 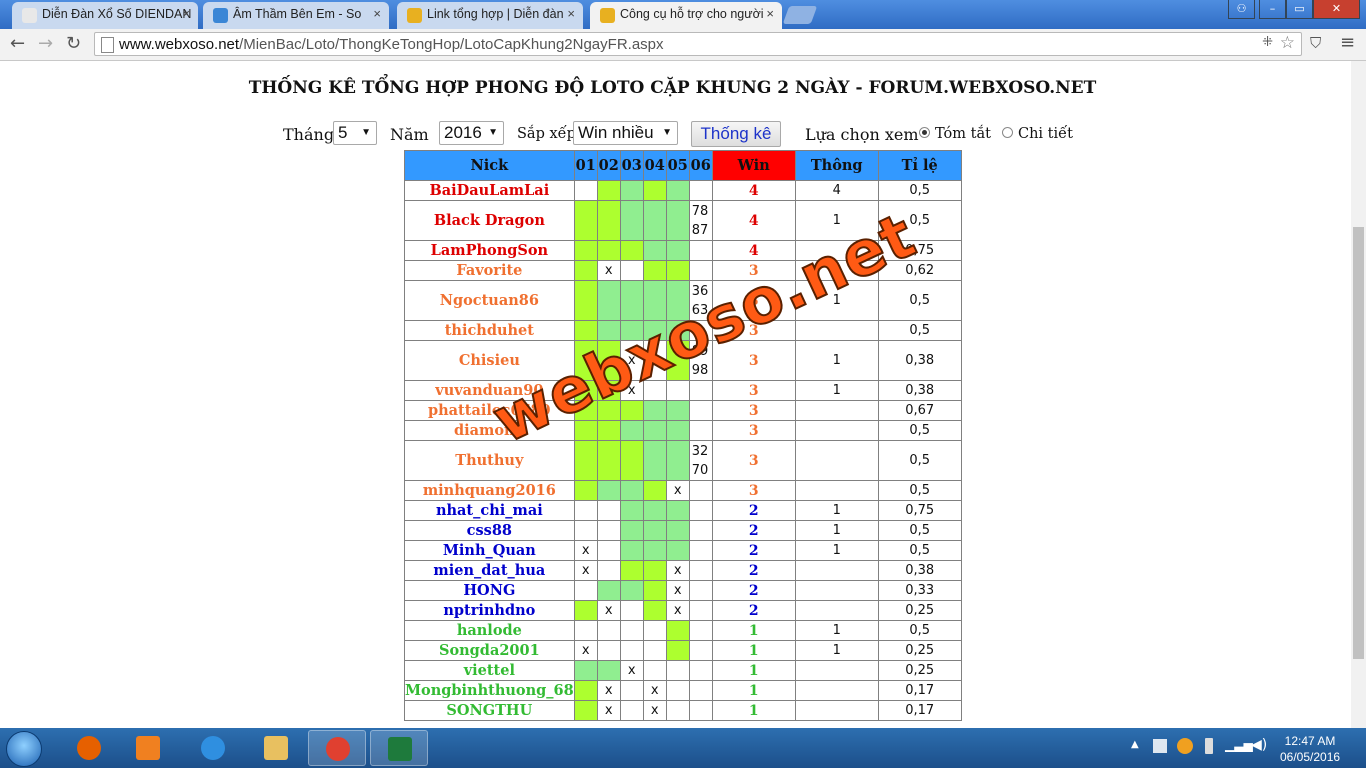 I want to click on page-scrollbar, so click(x=1358, y=394).